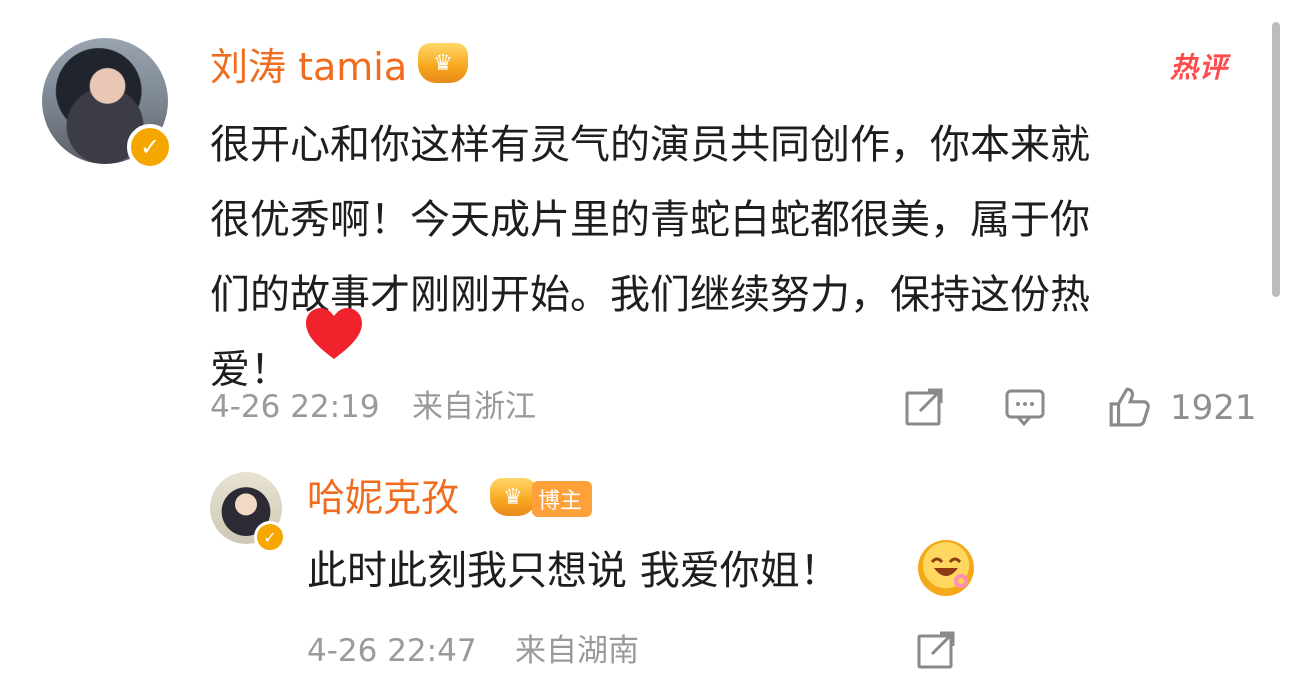 The width and height of the screenshot is (1290, 685). What do you see at coordinates (577, 651) in the screenshot?
I see `reply-location: 来自湖南` at bounding box center [577, 651].